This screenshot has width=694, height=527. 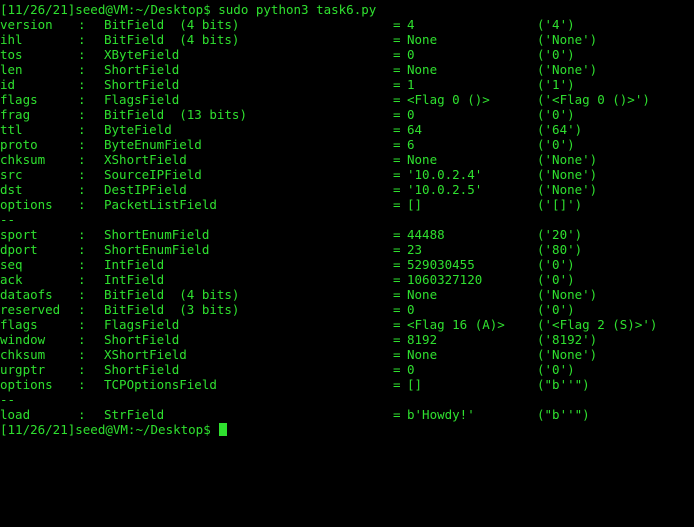 What do you see at coordinates (445, 279) in the screenshot?
I see `field-value: 1060327120` at bounding box center [445, 279].